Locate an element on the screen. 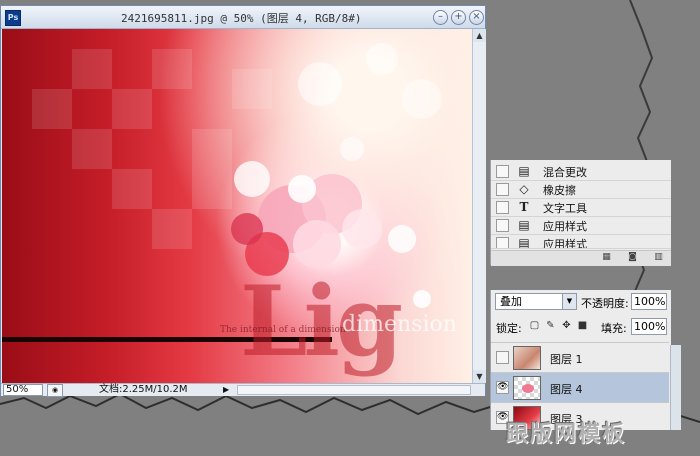  photoshop-icon: Ps is located at coordinates (13, 18).